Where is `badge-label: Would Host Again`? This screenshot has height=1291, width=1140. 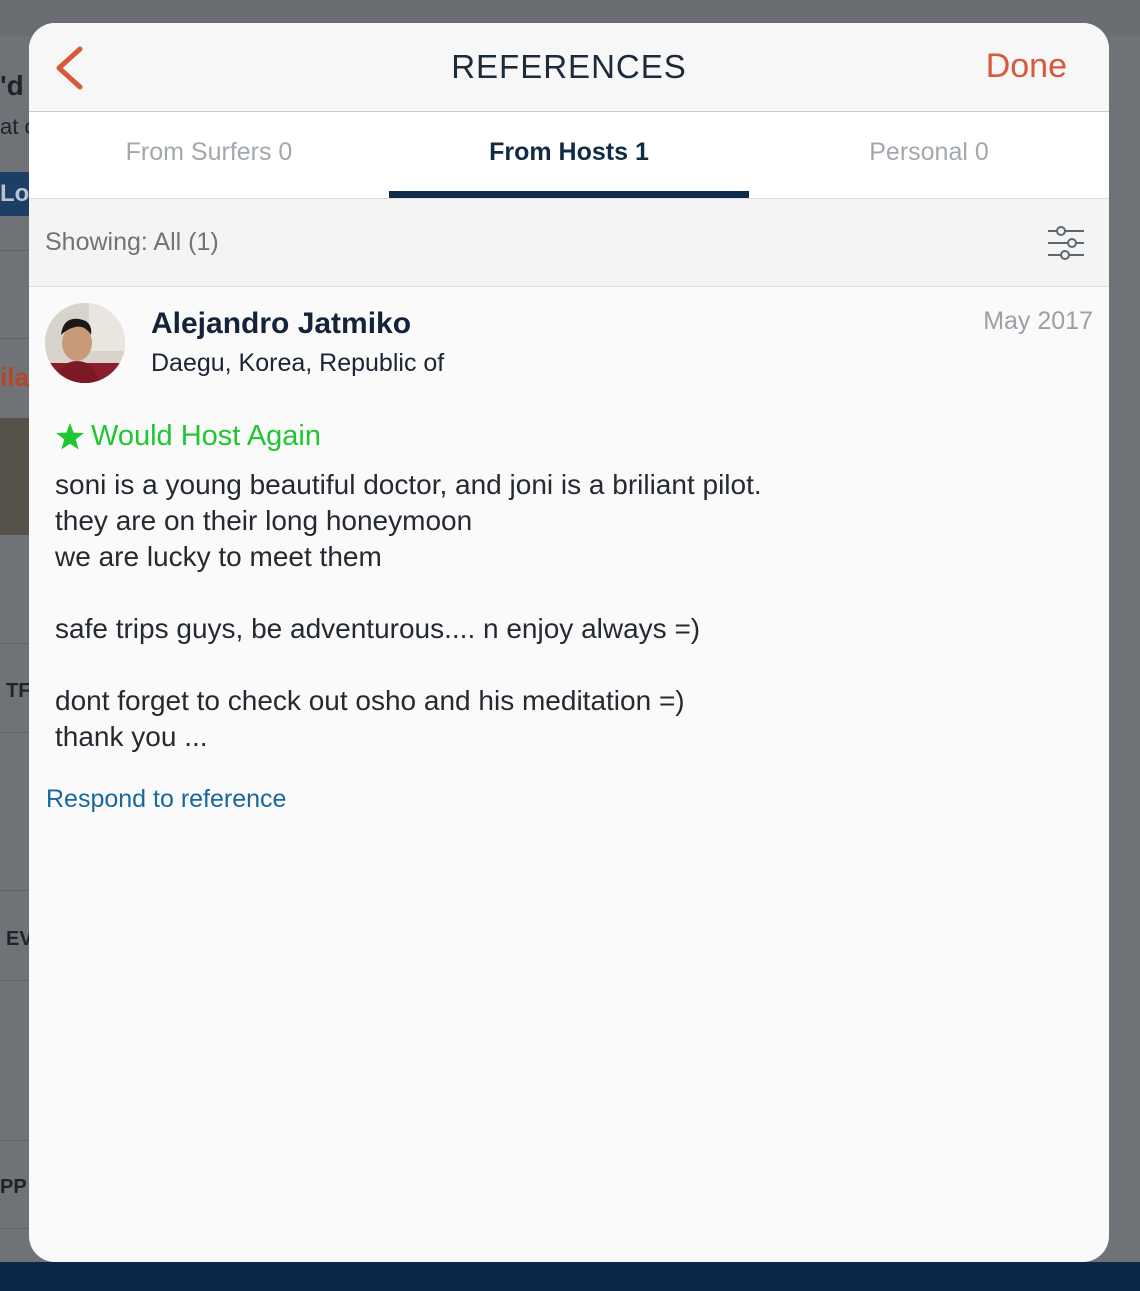 badge-label: Would Host Again is located at coordinates (206, 436).